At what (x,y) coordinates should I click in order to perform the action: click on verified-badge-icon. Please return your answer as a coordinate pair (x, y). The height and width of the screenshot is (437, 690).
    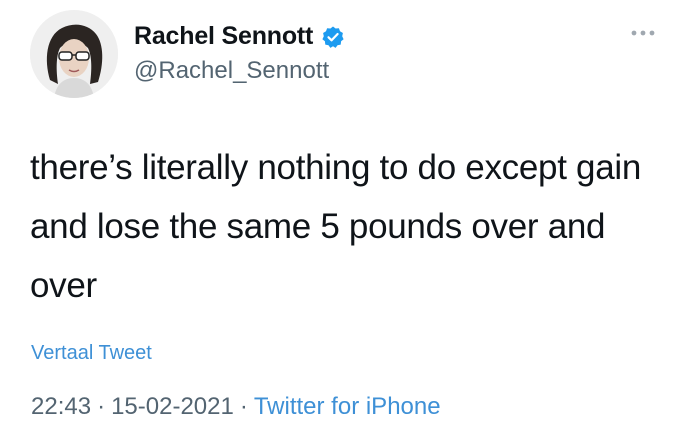
    Looking at the image, I should click on (333, 37).